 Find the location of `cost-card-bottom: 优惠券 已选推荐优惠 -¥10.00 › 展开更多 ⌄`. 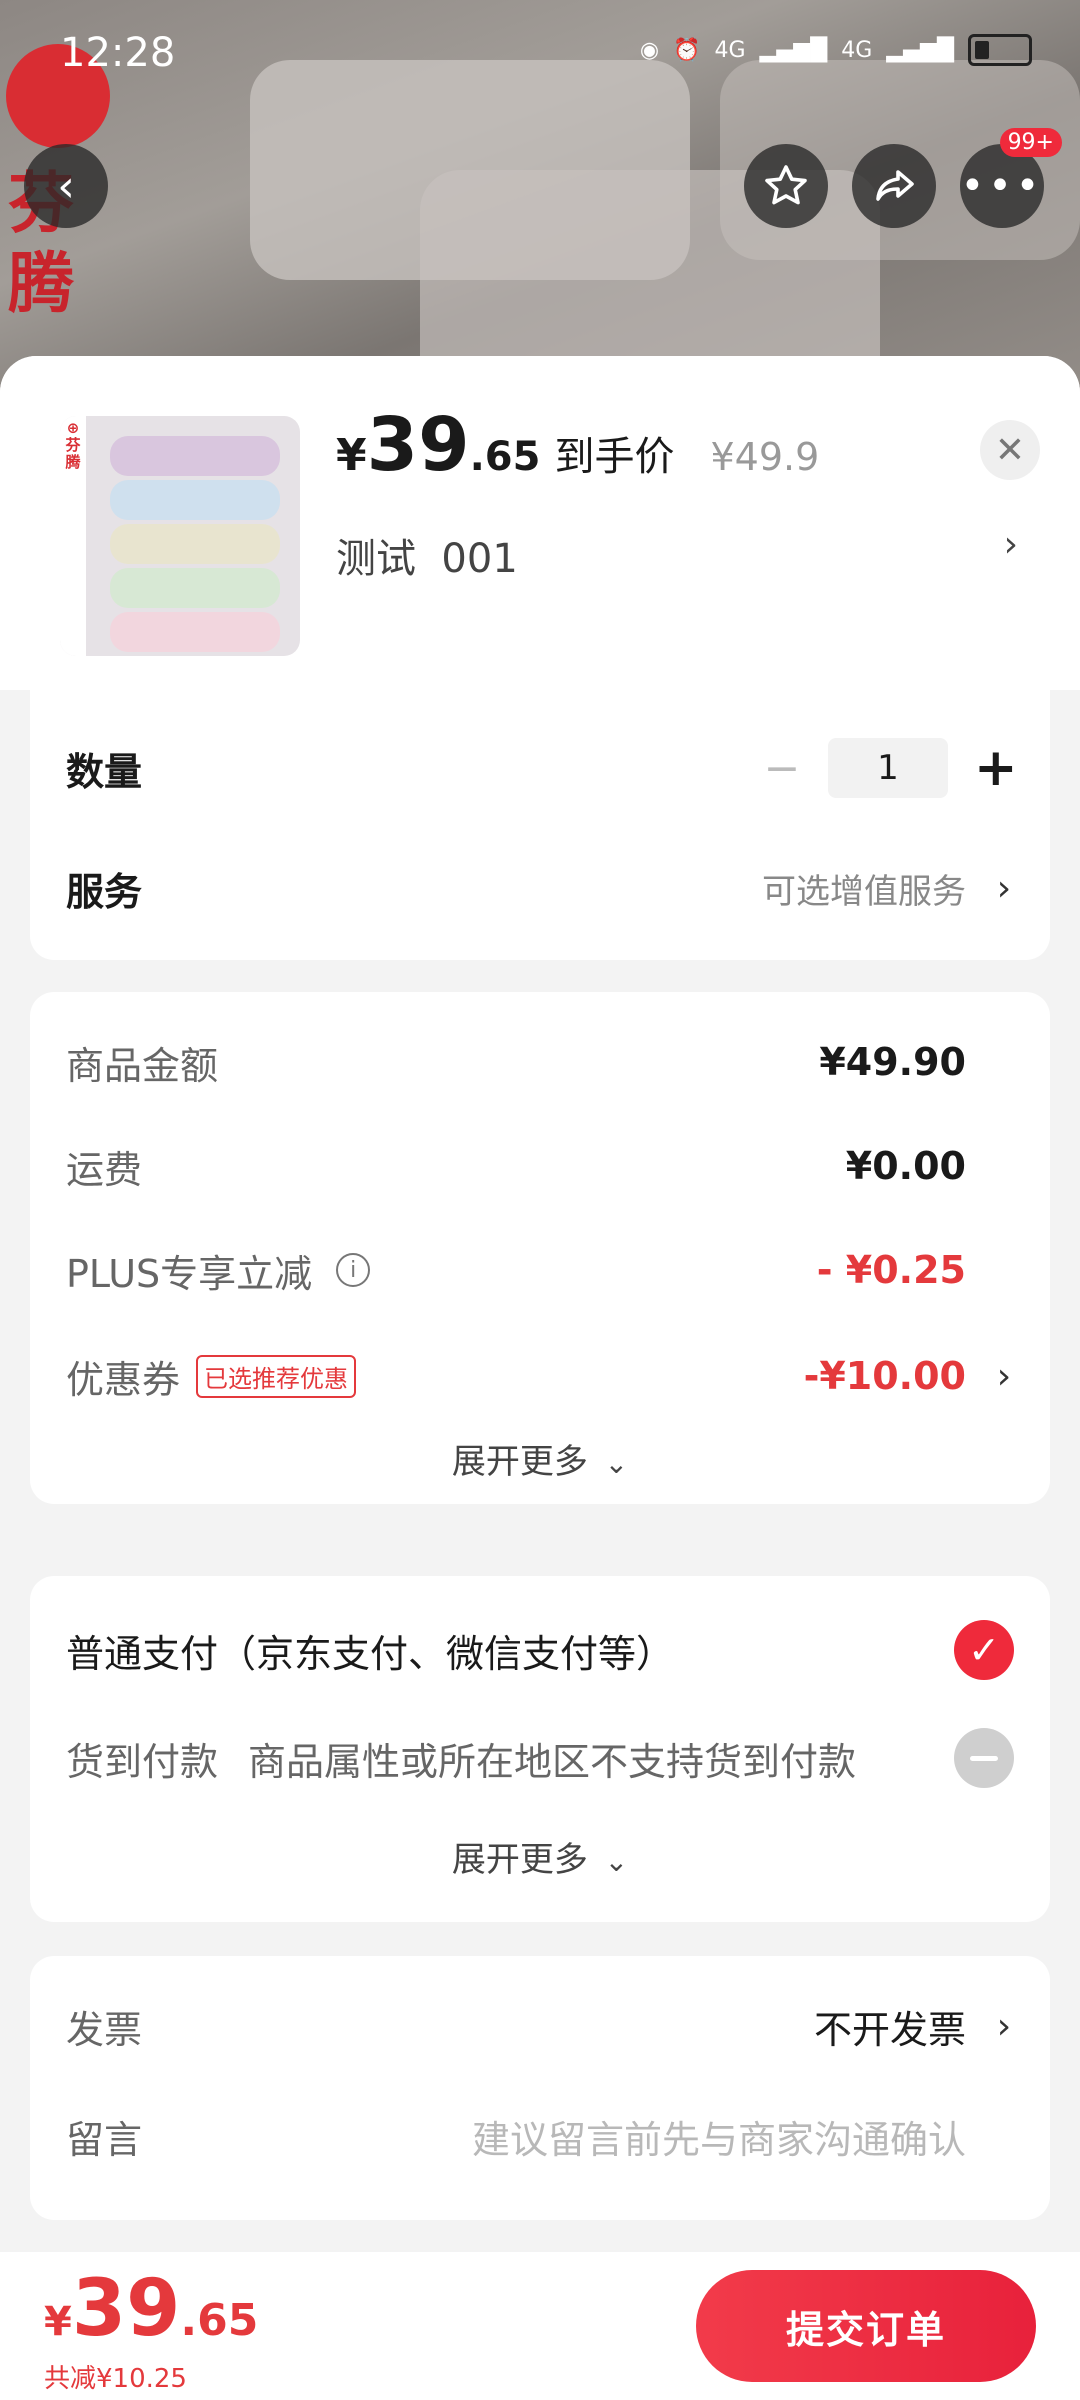

cost-card-bottom: 优惠券 已选推荐优惠 -¥10.00 › 展开更多 ⌄ is located at coordinates (540, 1420).